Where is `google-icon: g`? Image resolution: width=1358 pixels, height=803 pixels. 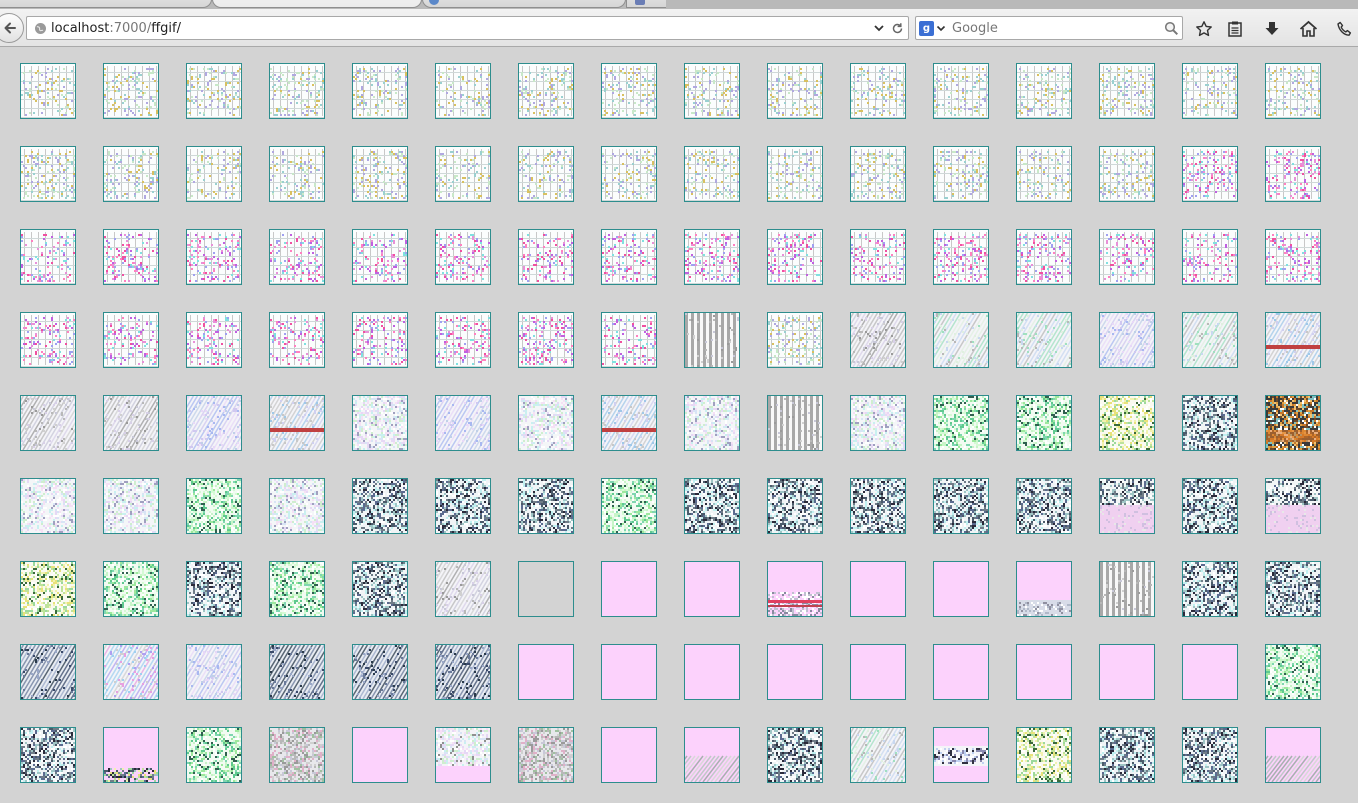 google-icon: g is located at coordinates (926, 28).